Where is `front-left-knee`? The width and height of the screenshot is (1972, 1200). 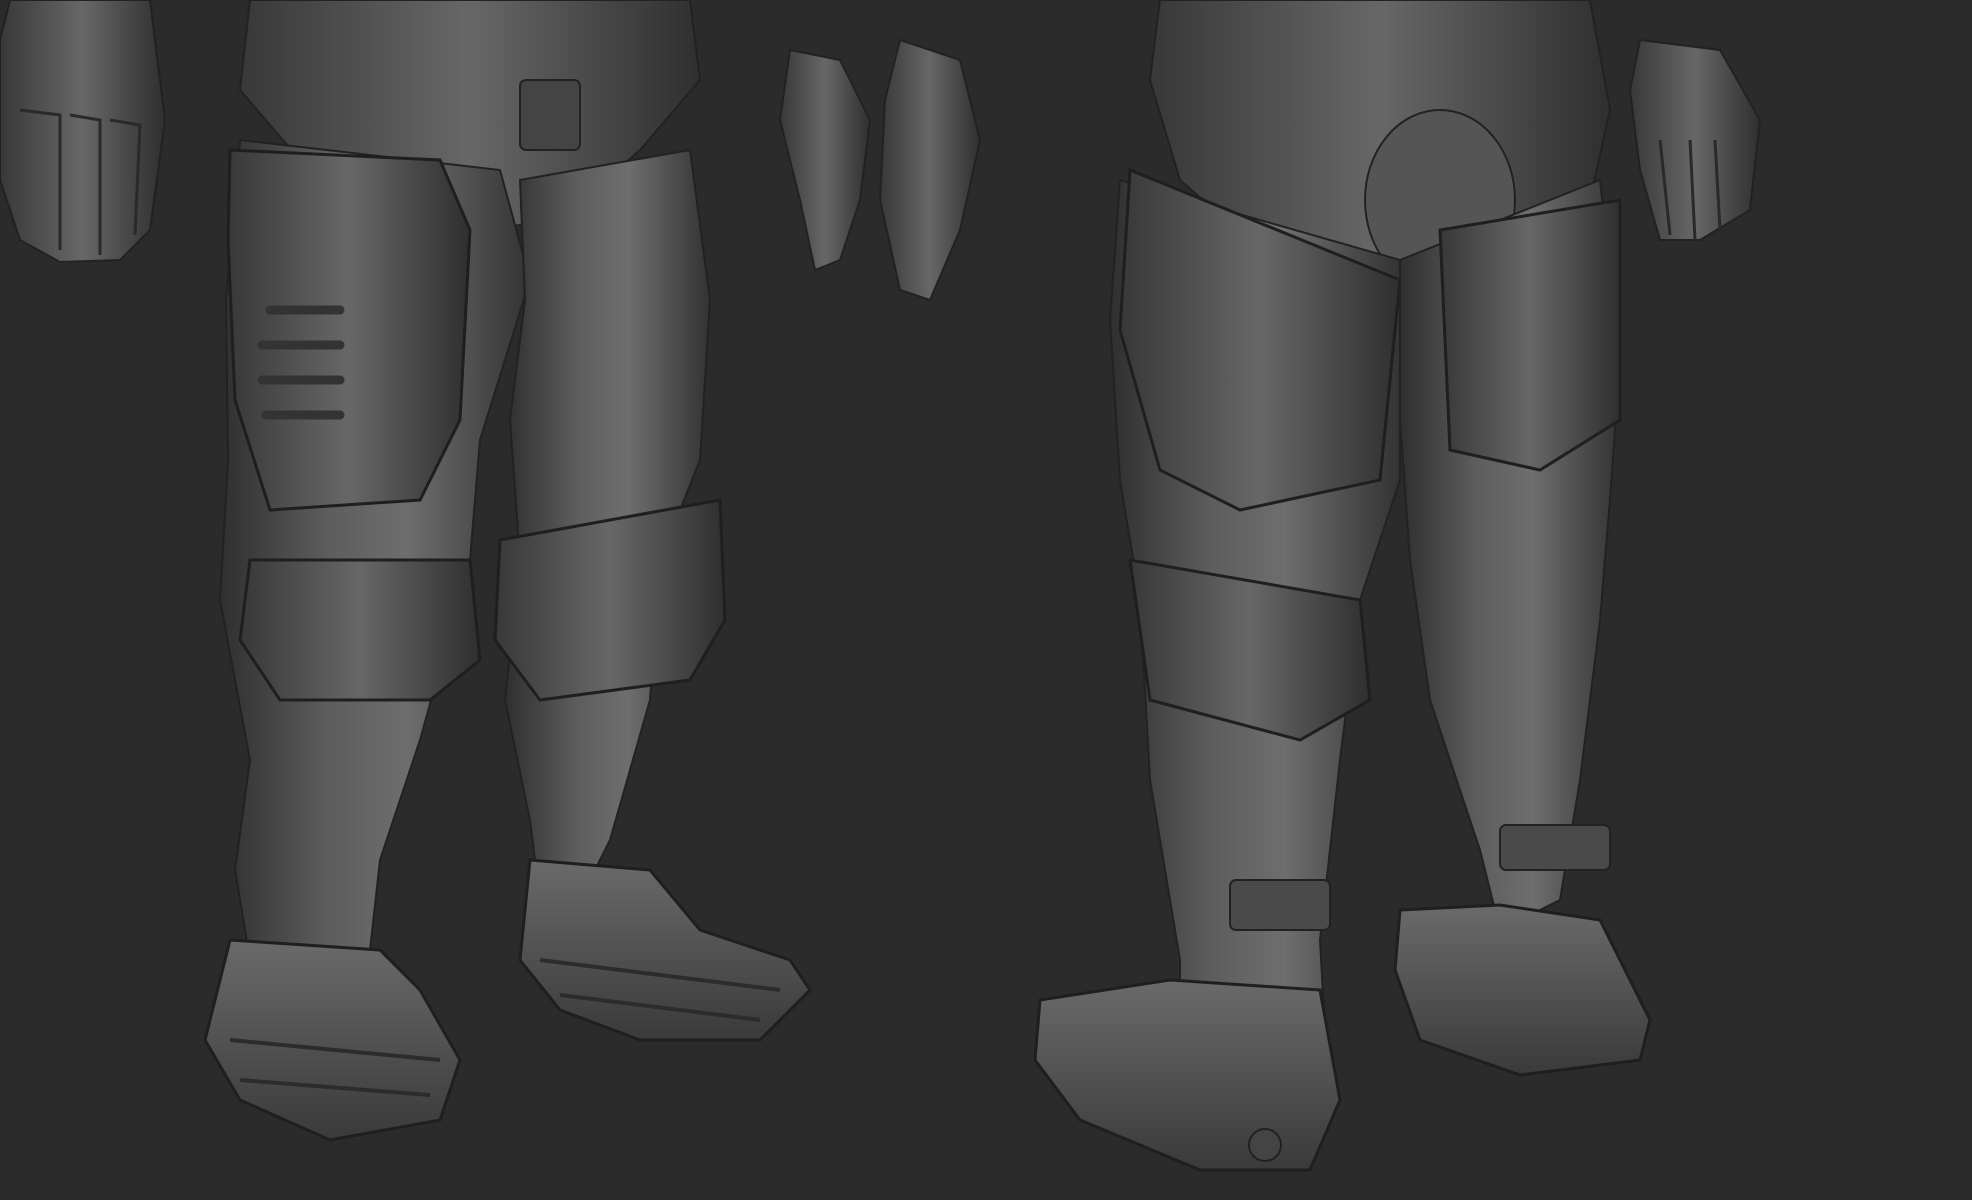 front-left-knee is located at coordinates (360, 630).